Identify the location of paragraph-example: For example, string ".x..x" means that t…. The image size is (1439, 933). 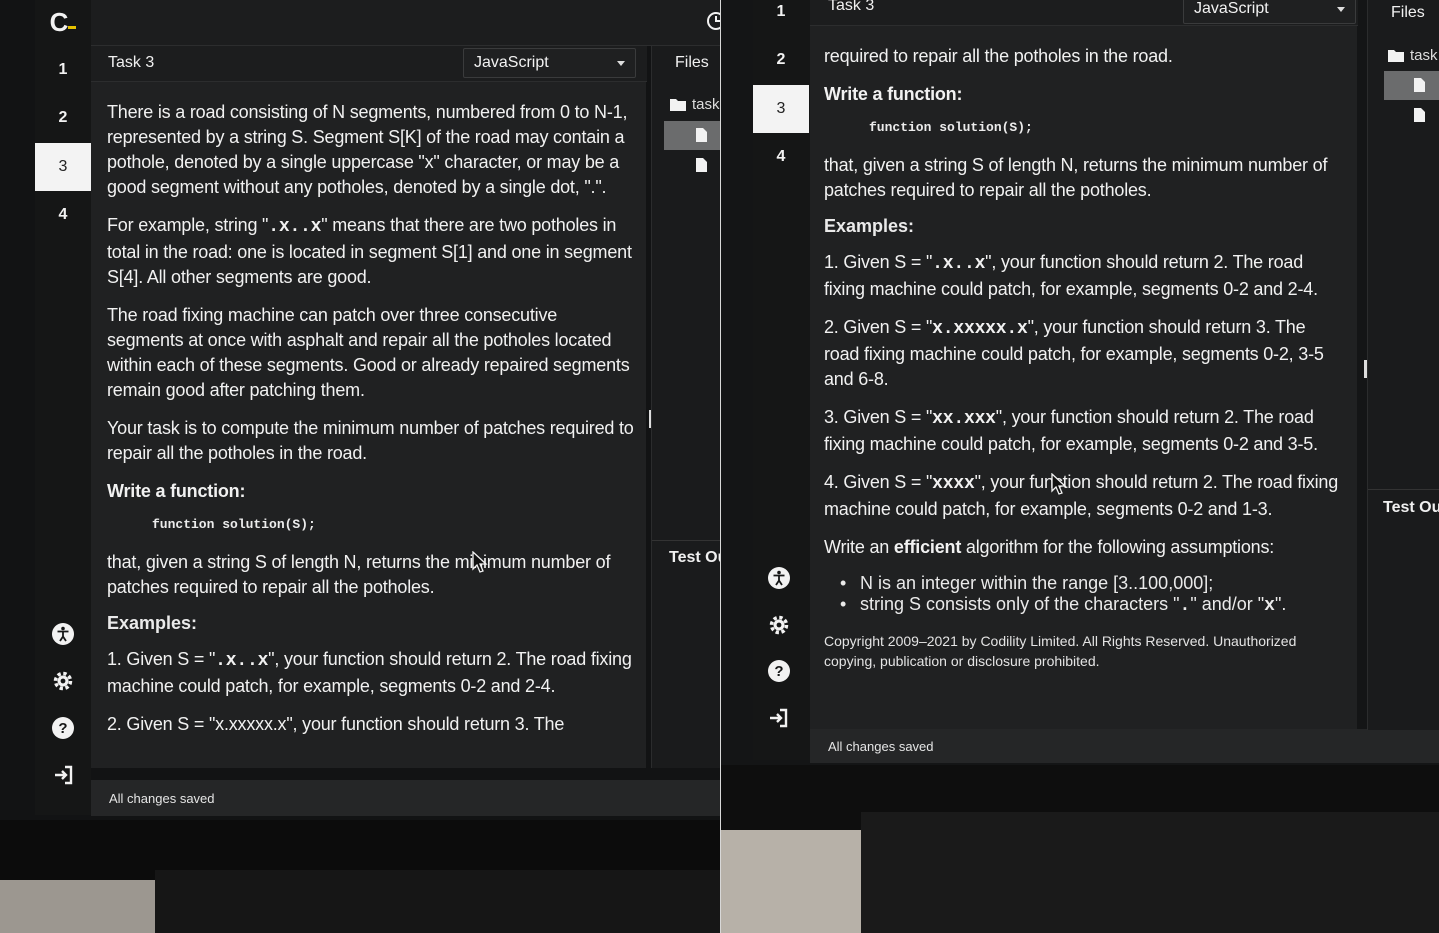
(369, 251).